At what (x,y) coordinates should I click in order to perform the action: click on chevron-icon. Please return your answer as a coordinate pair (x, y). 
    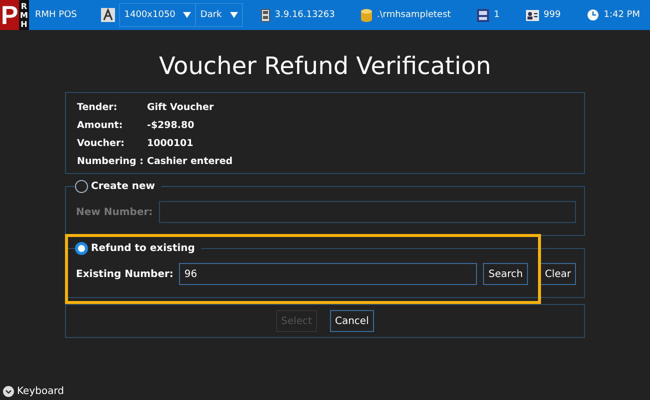
    Looking at the image, I should click on (8, 391).